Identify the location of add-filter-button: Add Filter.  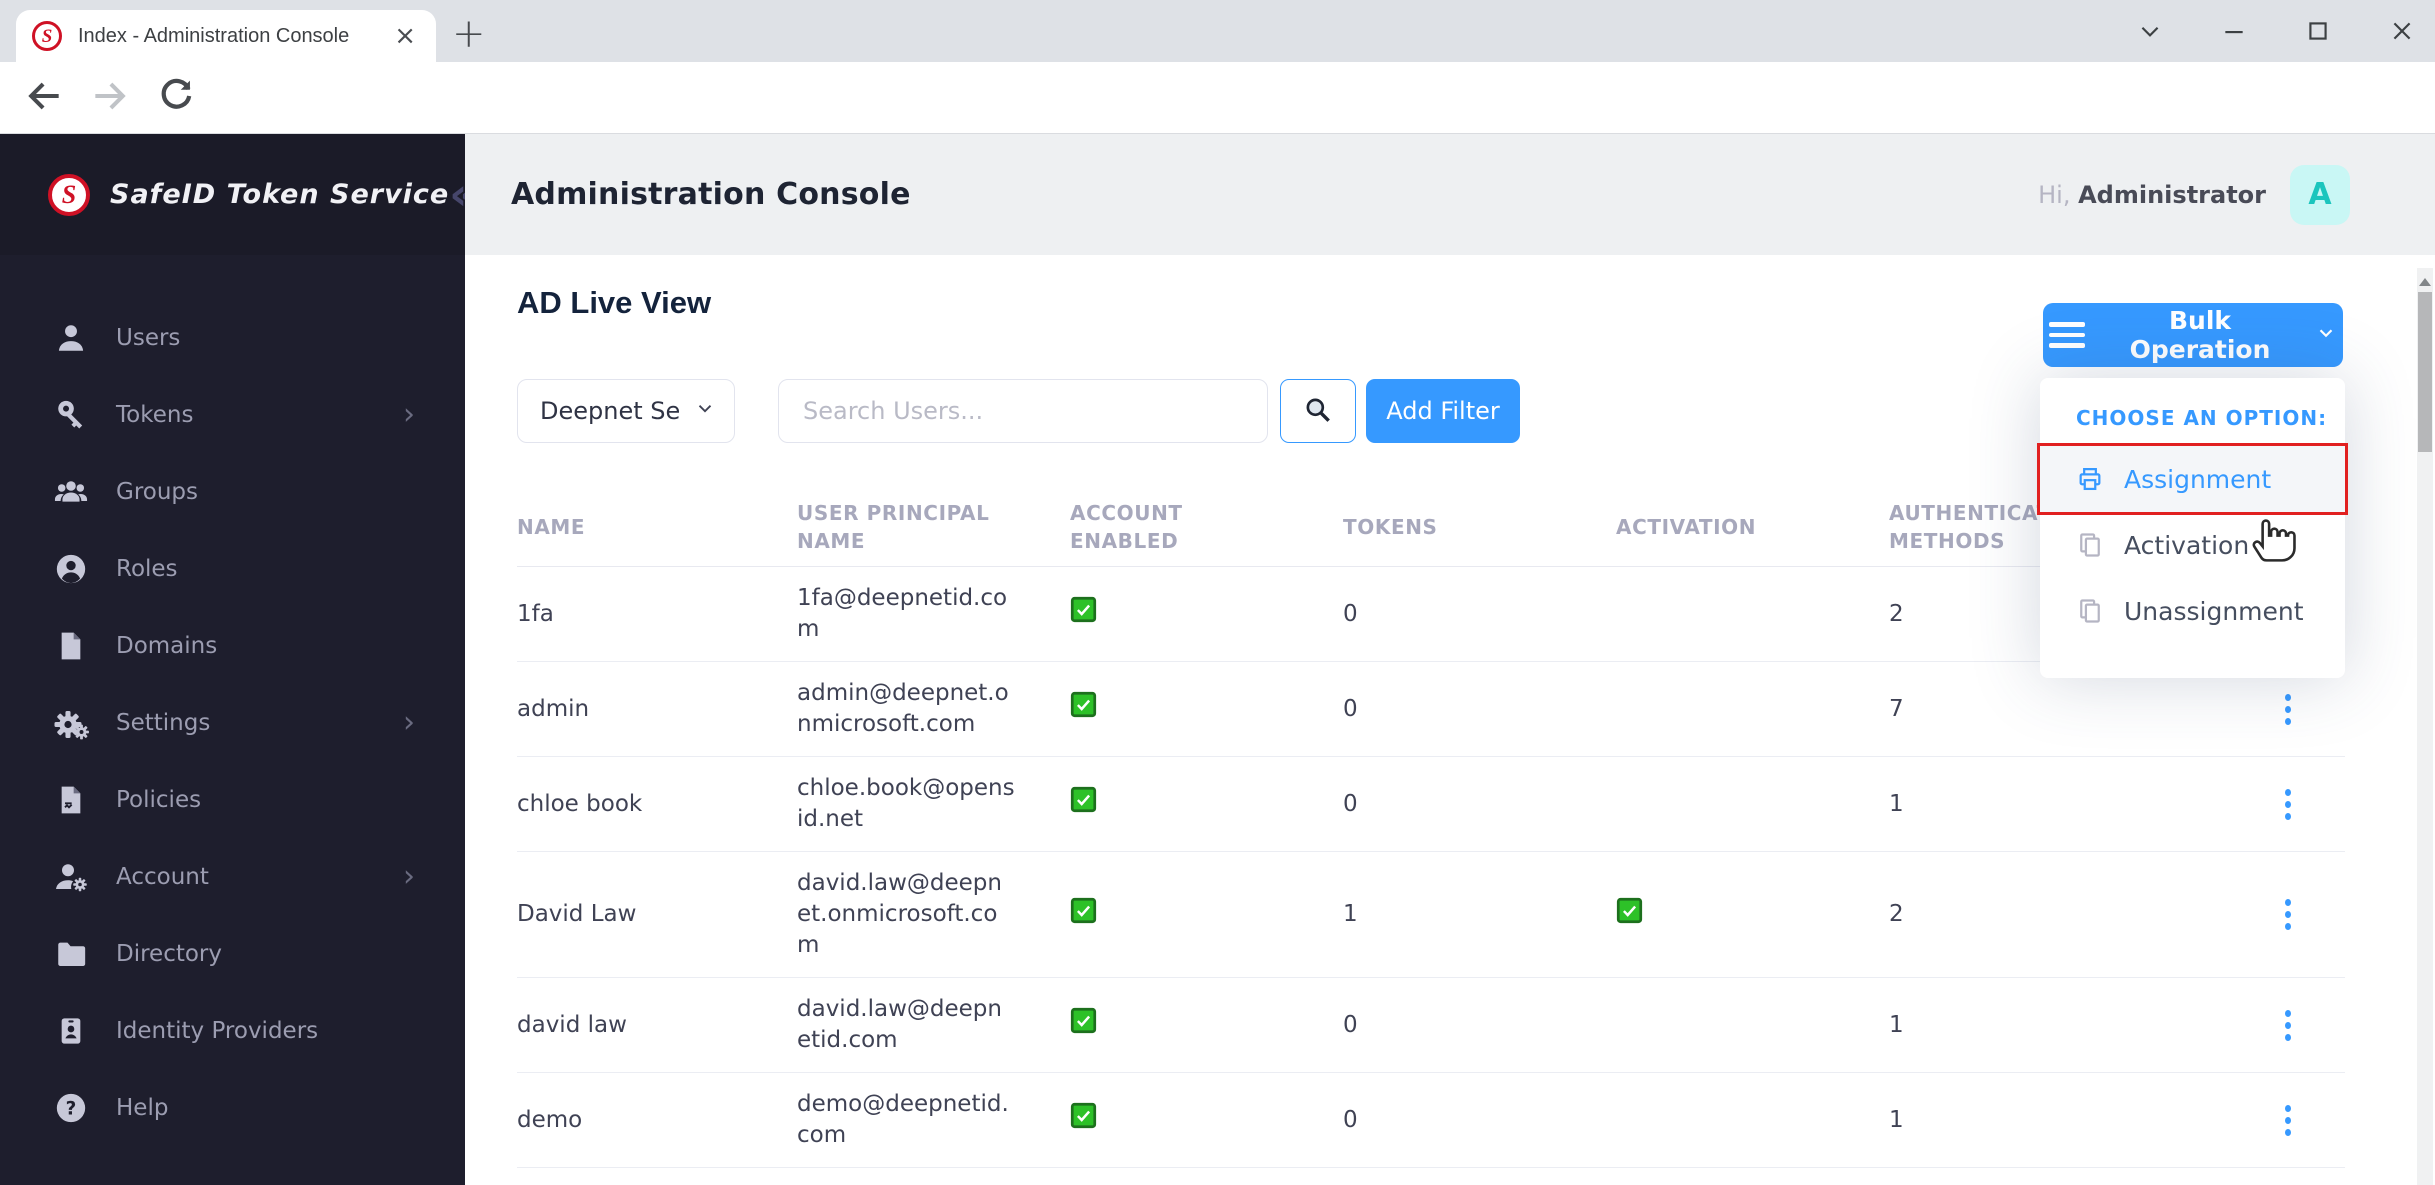
(1443, 411).